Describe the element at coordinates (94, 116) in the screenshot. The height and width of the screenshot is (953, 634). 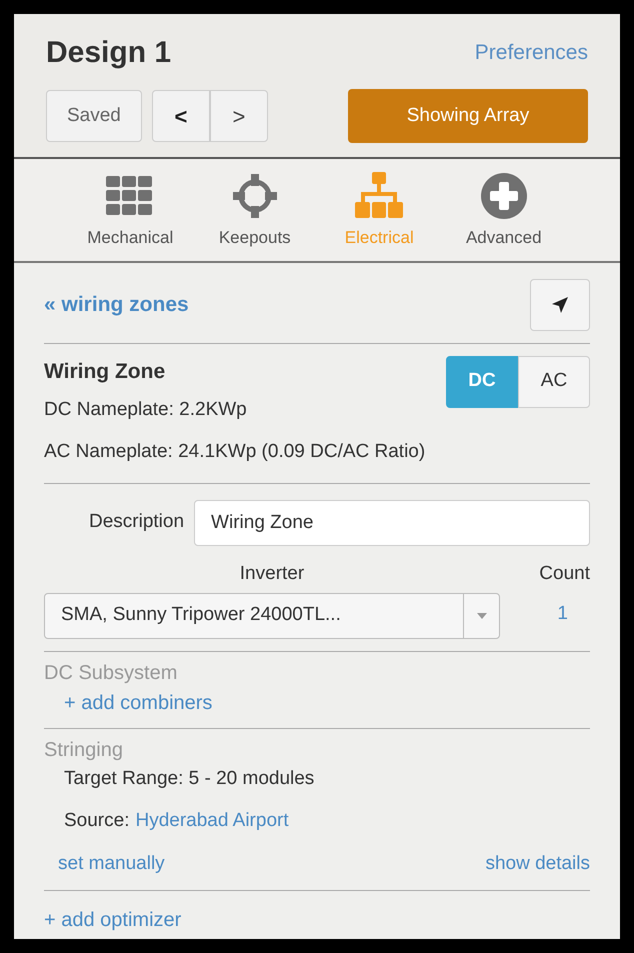
I see `saved-button: Saved` at that location.